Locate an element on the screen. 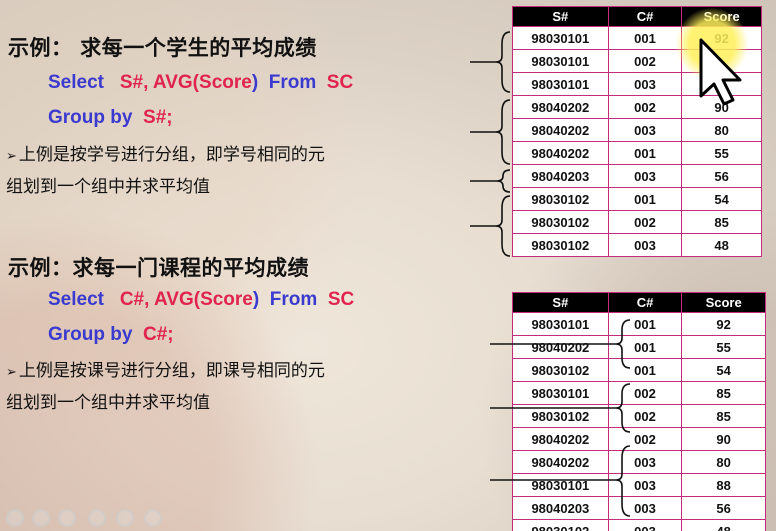 Image resolution: width=776 pixels, height=531 pixels. sql-fields: S#, AVG( is located at coordinates (159, 82).